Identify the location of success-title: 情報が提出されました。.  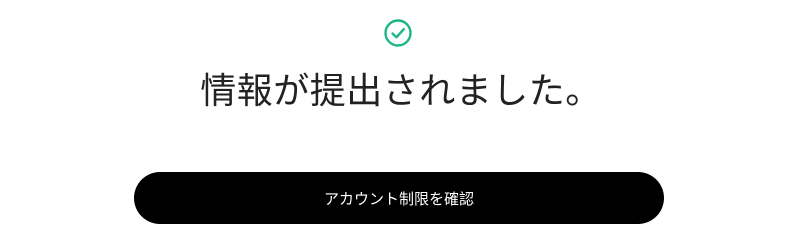
(401, 91).